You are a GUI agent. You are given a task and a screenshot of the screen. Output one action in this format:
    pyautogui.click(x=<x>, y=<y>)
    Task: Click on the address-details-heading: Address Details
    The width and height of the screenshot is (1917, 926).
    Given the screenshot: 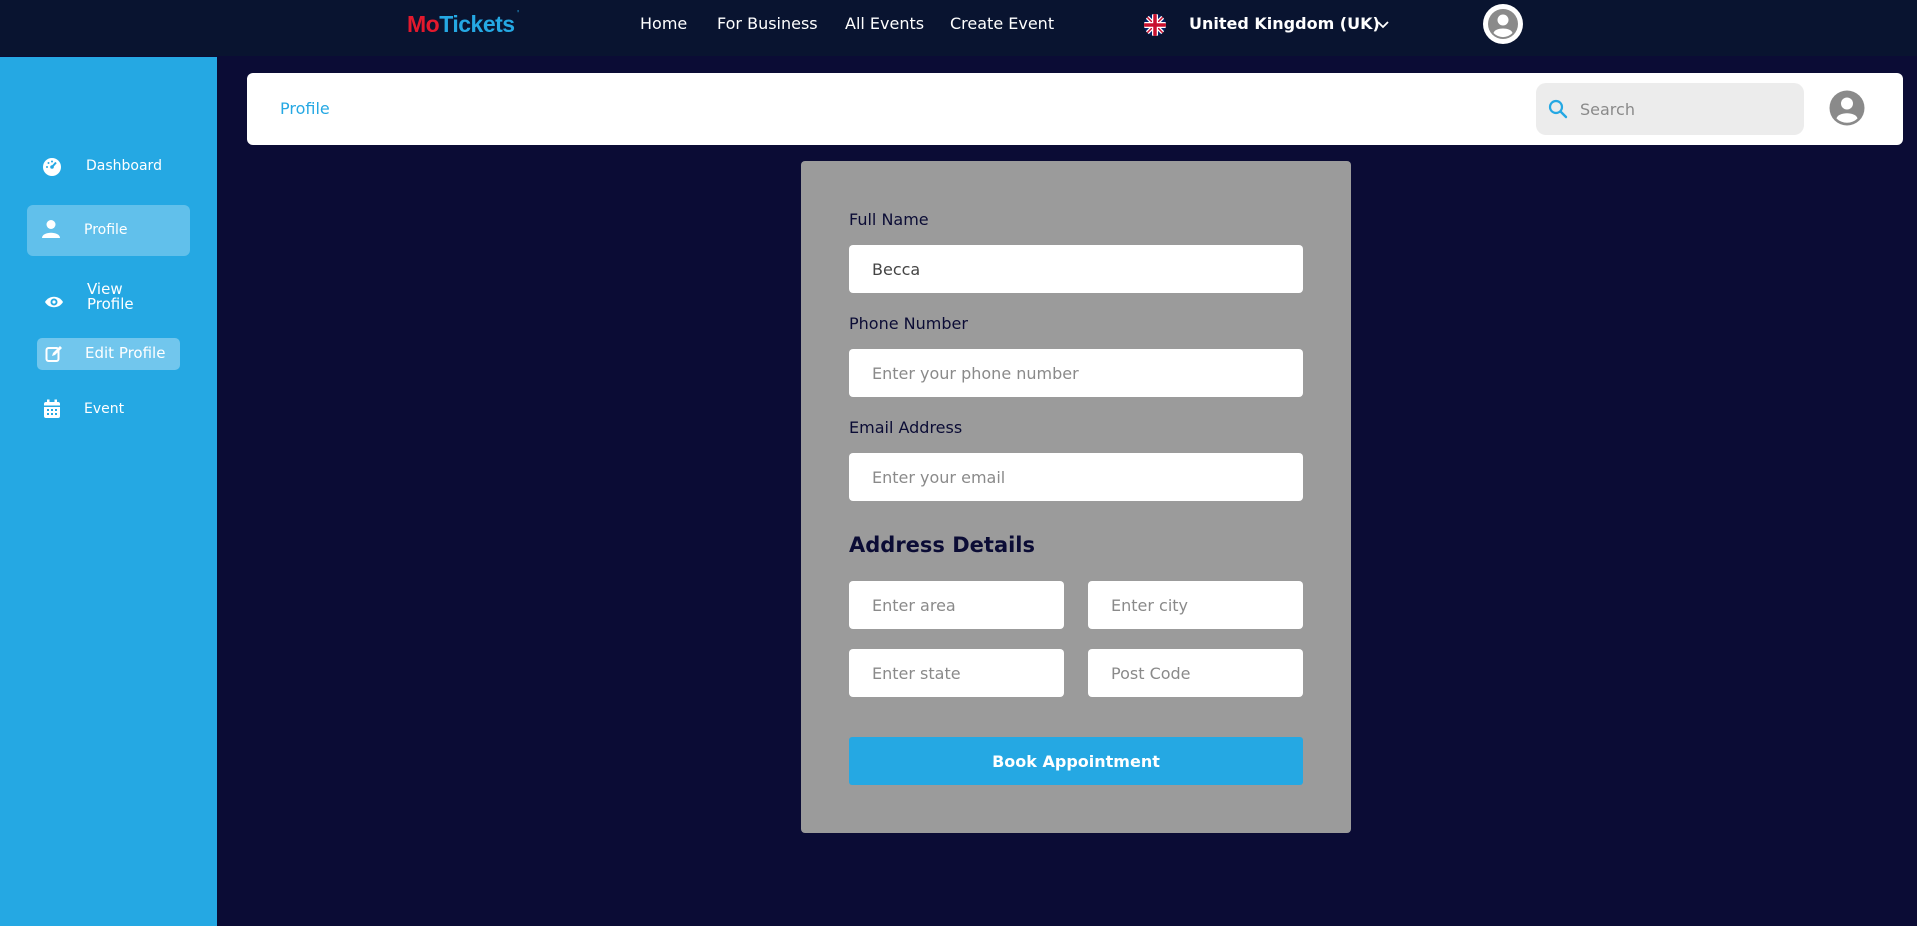 What is the action you would take?
    pyautogui.click(x=942, y=545)
    